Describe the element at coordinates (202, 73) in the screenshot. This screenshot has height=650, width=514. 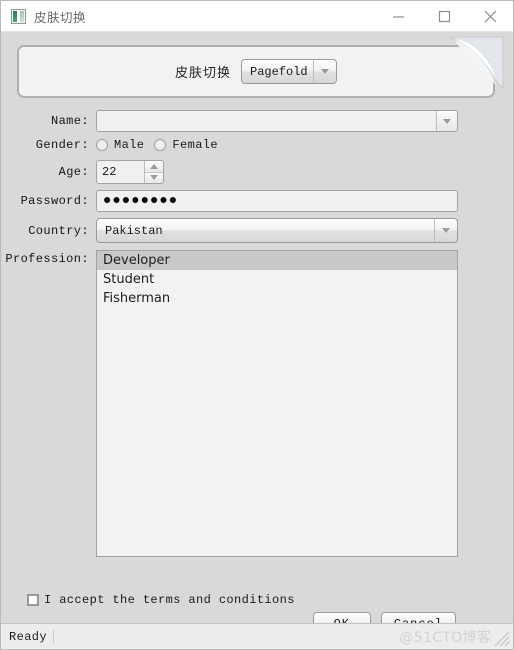
I see `skin-switch-label: 皮肤切换` at that location.